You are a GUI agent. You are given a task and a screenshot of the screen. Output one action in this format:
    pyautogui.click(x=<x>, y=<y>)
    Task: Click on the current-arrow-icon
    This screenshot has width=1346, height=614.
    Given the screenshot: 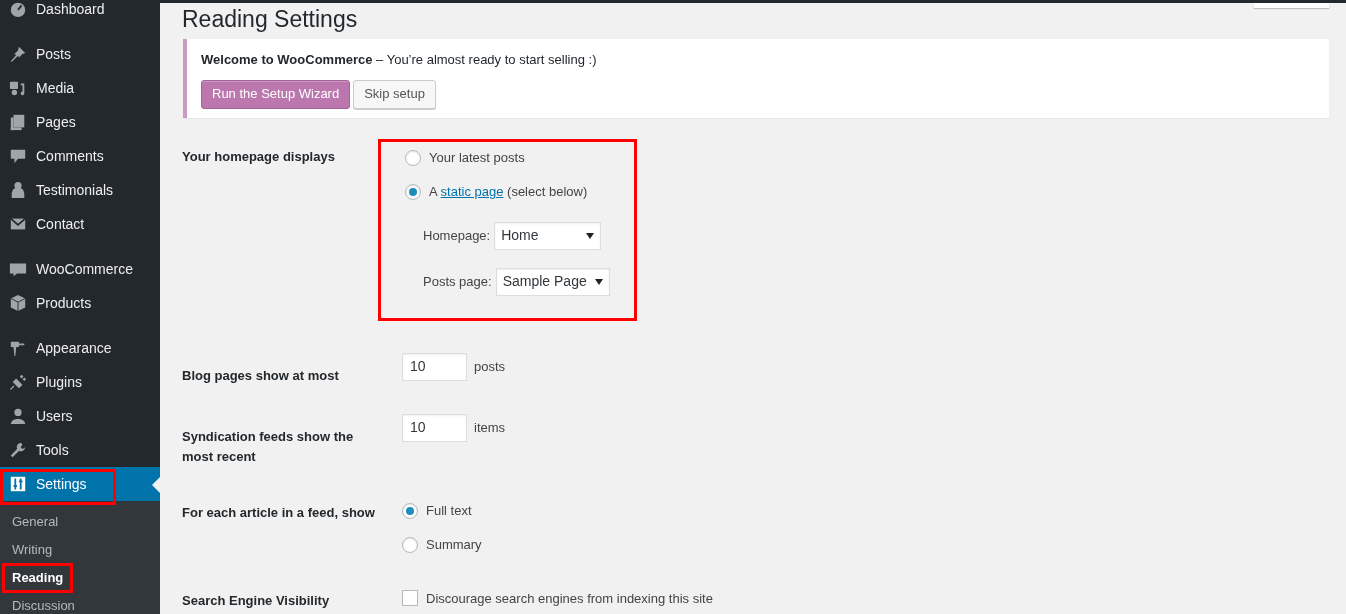 What is the action you would take?
    pyautogui.click(x=156, y=485)
    